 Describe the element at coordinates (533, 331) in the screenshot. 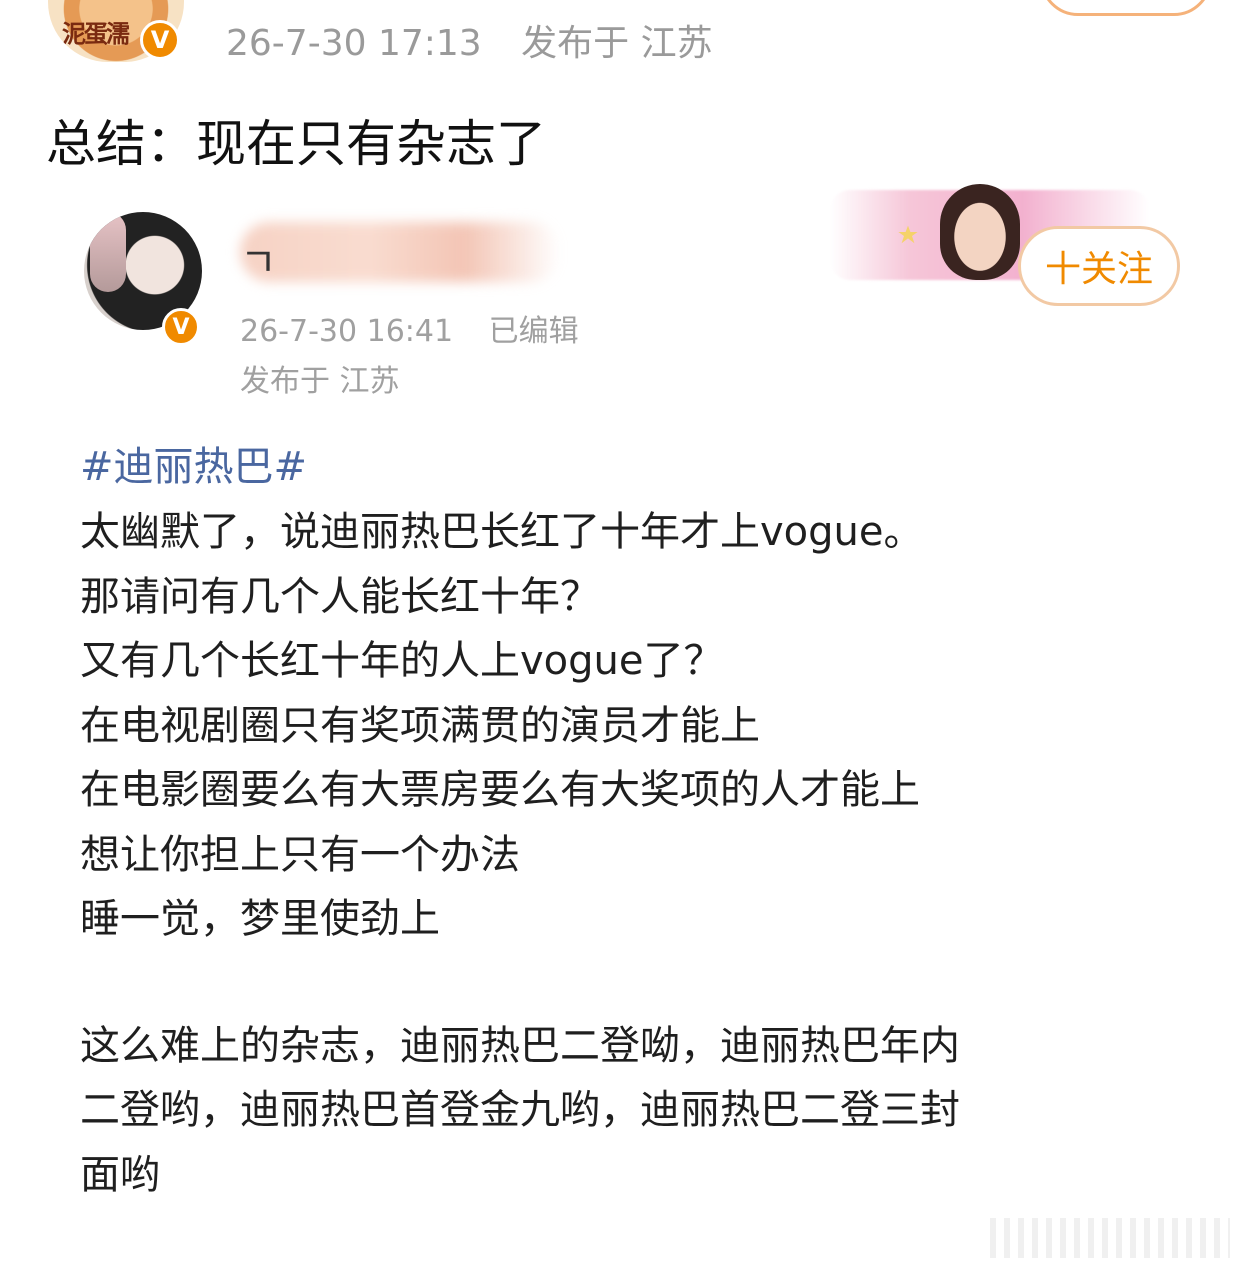

I see `edited-label: 已编辑` at that location.